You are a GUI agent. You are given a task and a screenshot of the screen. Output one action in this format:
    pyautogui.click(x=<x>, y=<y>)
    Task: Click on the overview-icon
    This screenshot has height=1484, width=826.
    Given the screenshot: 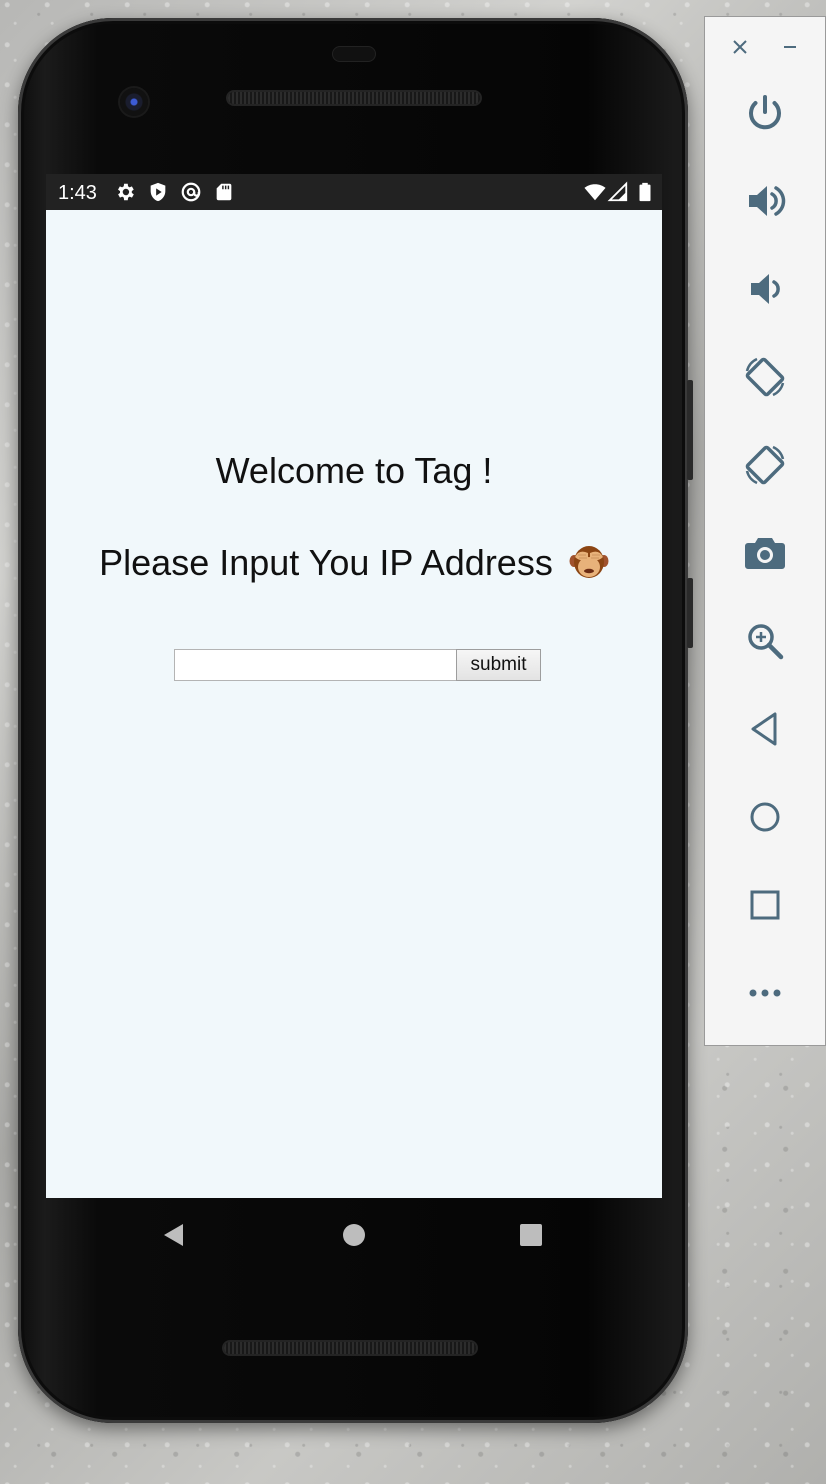 What is the action you would take?
    pyautogui.click(x=765, y=905)
    